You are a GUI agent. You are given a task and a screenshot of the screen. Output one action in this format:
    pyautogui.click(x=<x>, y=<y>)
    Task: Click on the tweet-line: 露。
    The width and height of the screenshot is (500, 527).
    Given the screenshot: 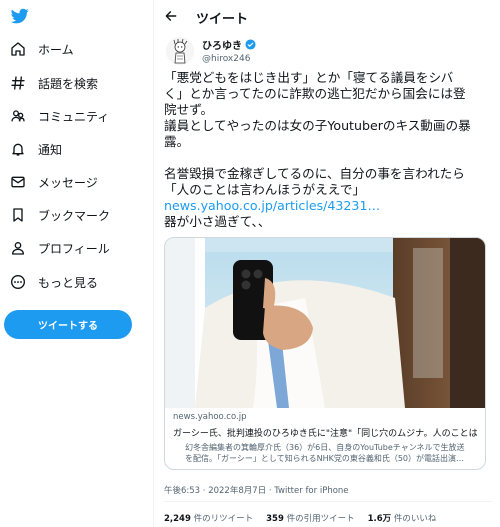 What is the action you would take?
    pyautogui.click(x=177, y=141)
    